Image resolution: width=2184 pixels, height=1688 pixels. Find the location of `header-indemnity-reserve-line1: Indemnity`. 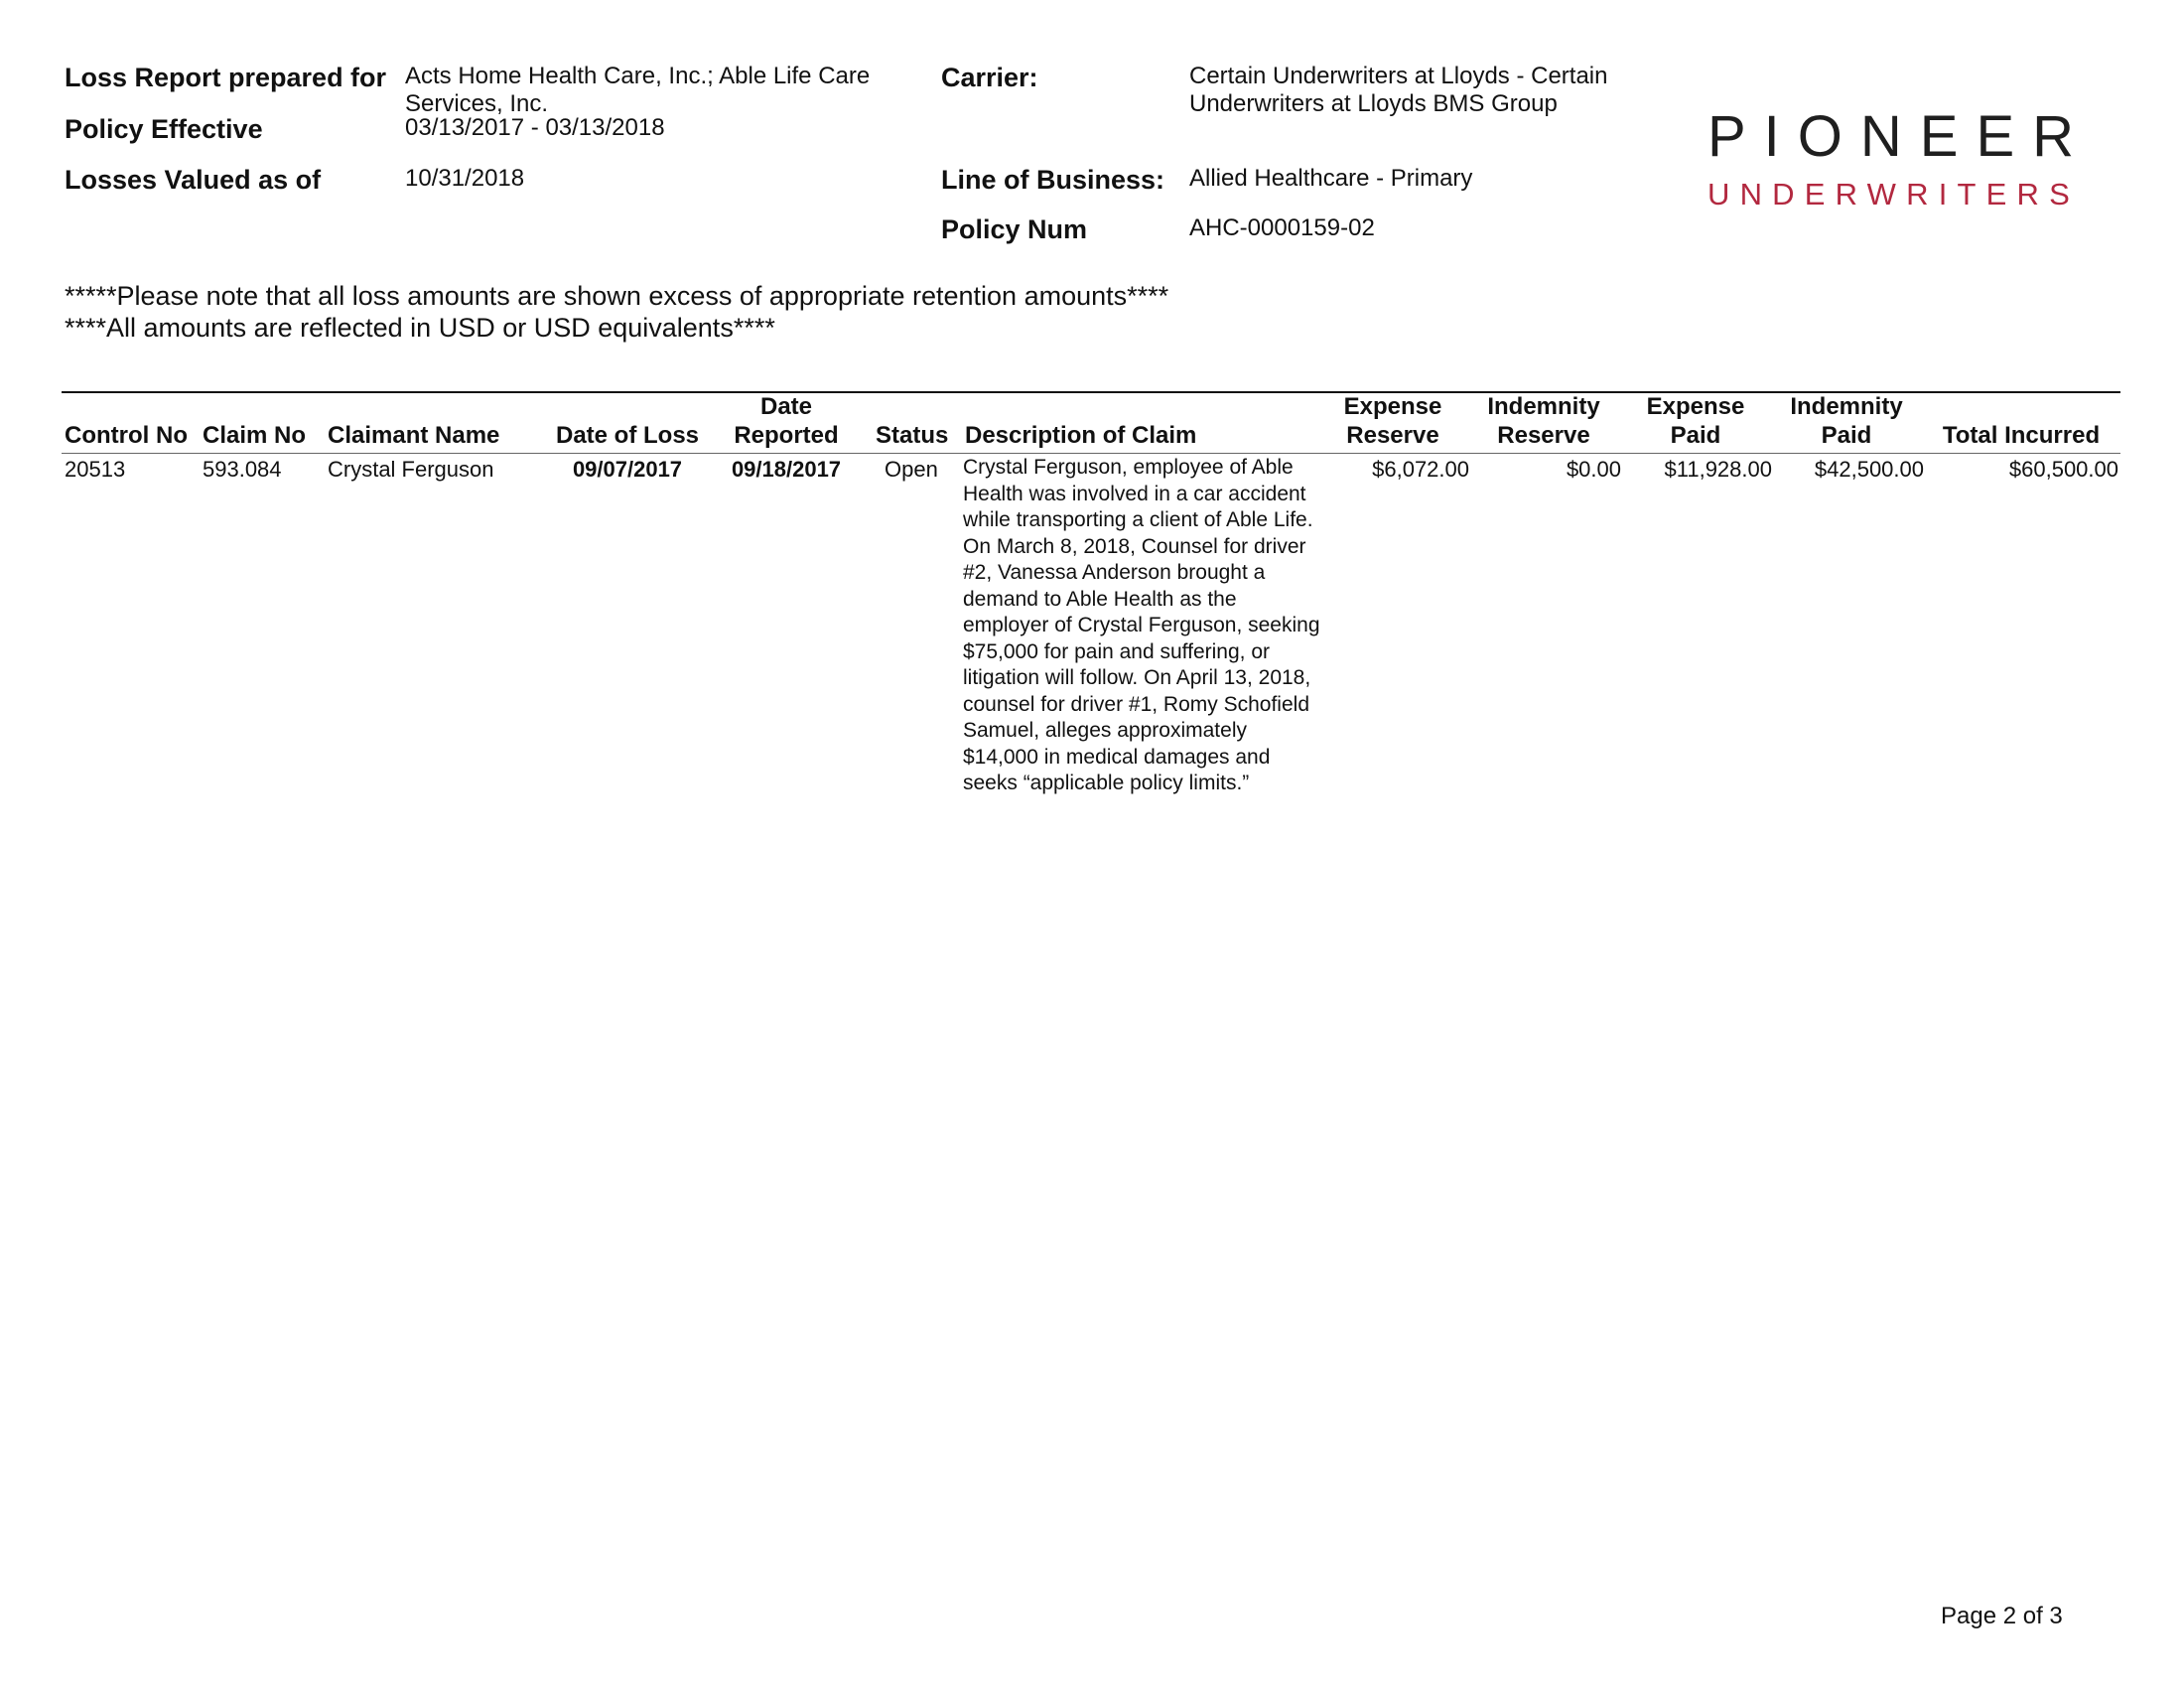

header-indemnity-reserve-line1: Indemnity is located at coordinates (1543, 406).